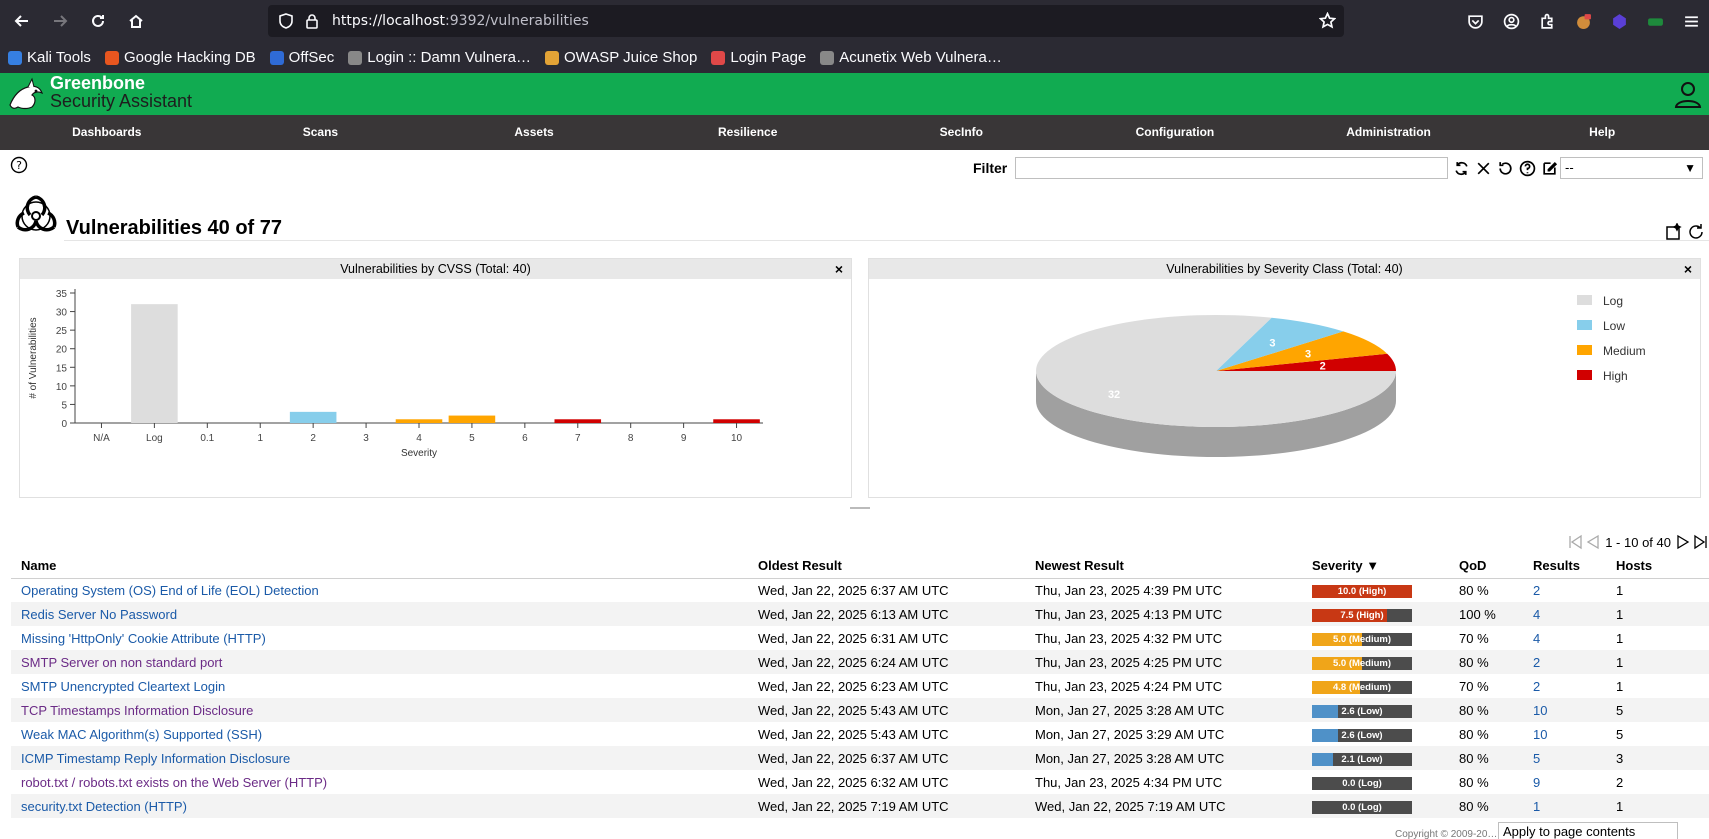 This screenshot has width=1709, height=839. Describe the element at coordinates (737, 438) in the screenshot. I see `x-tick-label: 10` at that location.